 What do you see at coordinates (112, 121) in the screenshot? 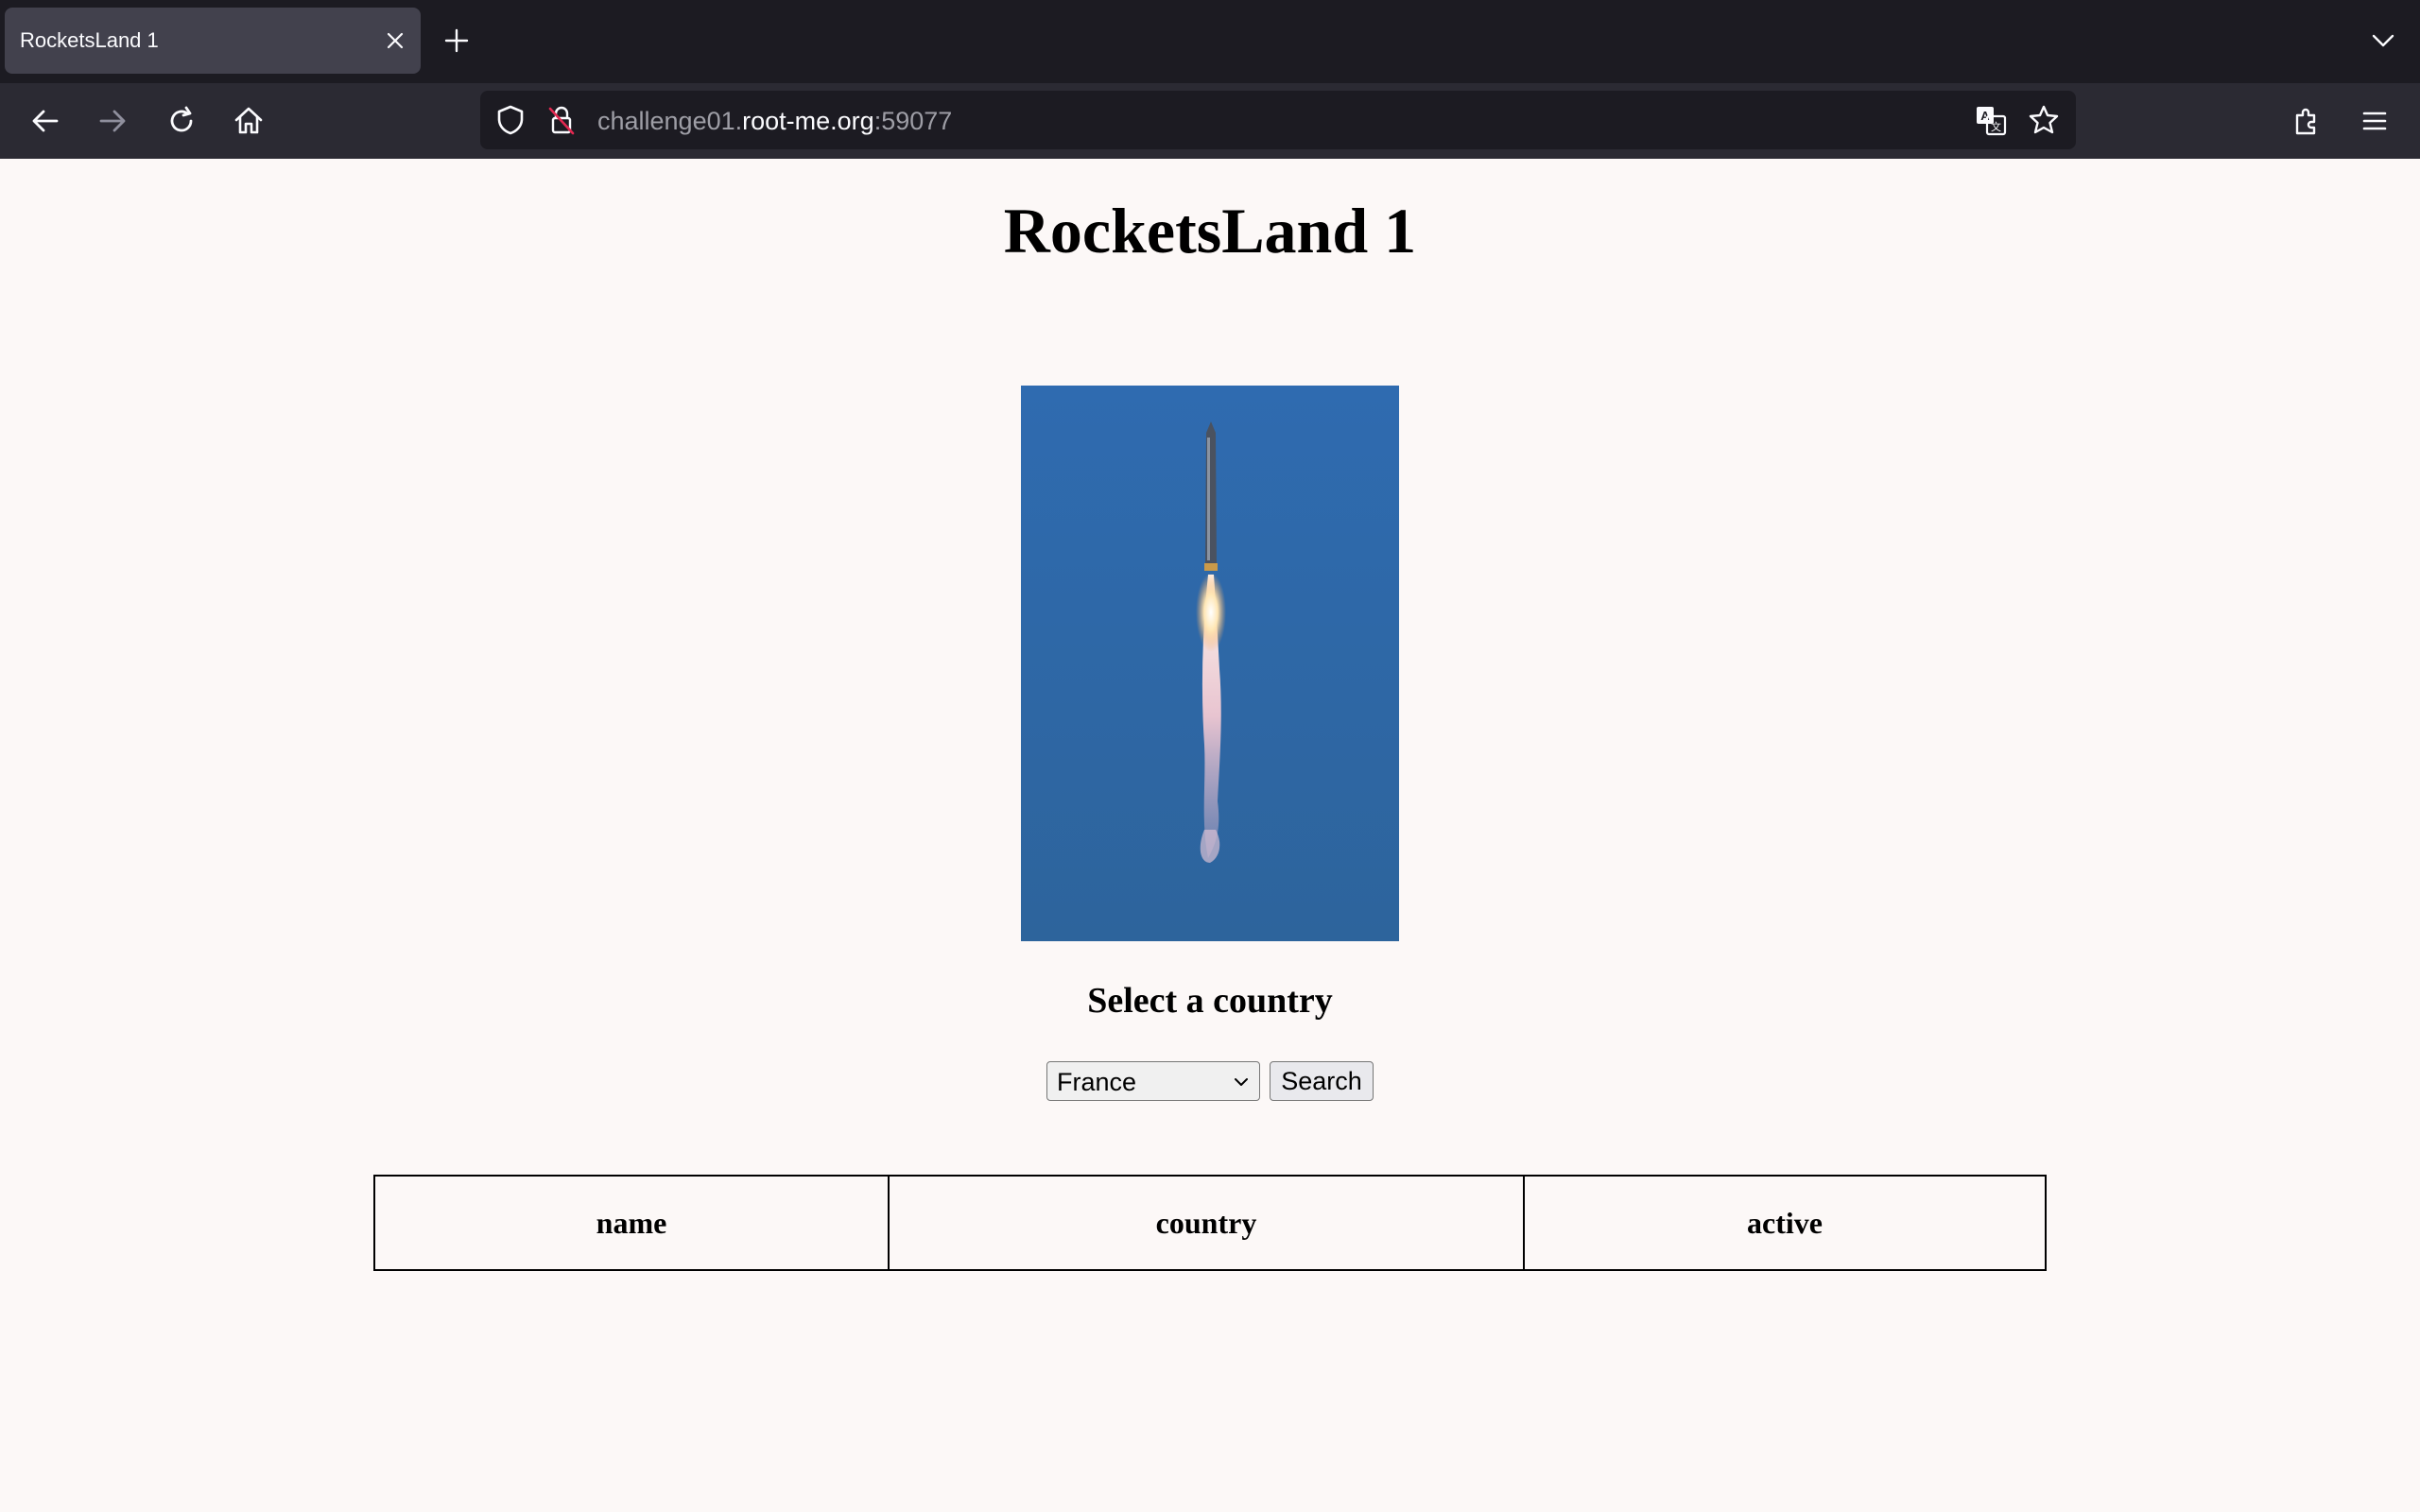
I see `forward-arrow-icon` at bounding box center [112, 121].